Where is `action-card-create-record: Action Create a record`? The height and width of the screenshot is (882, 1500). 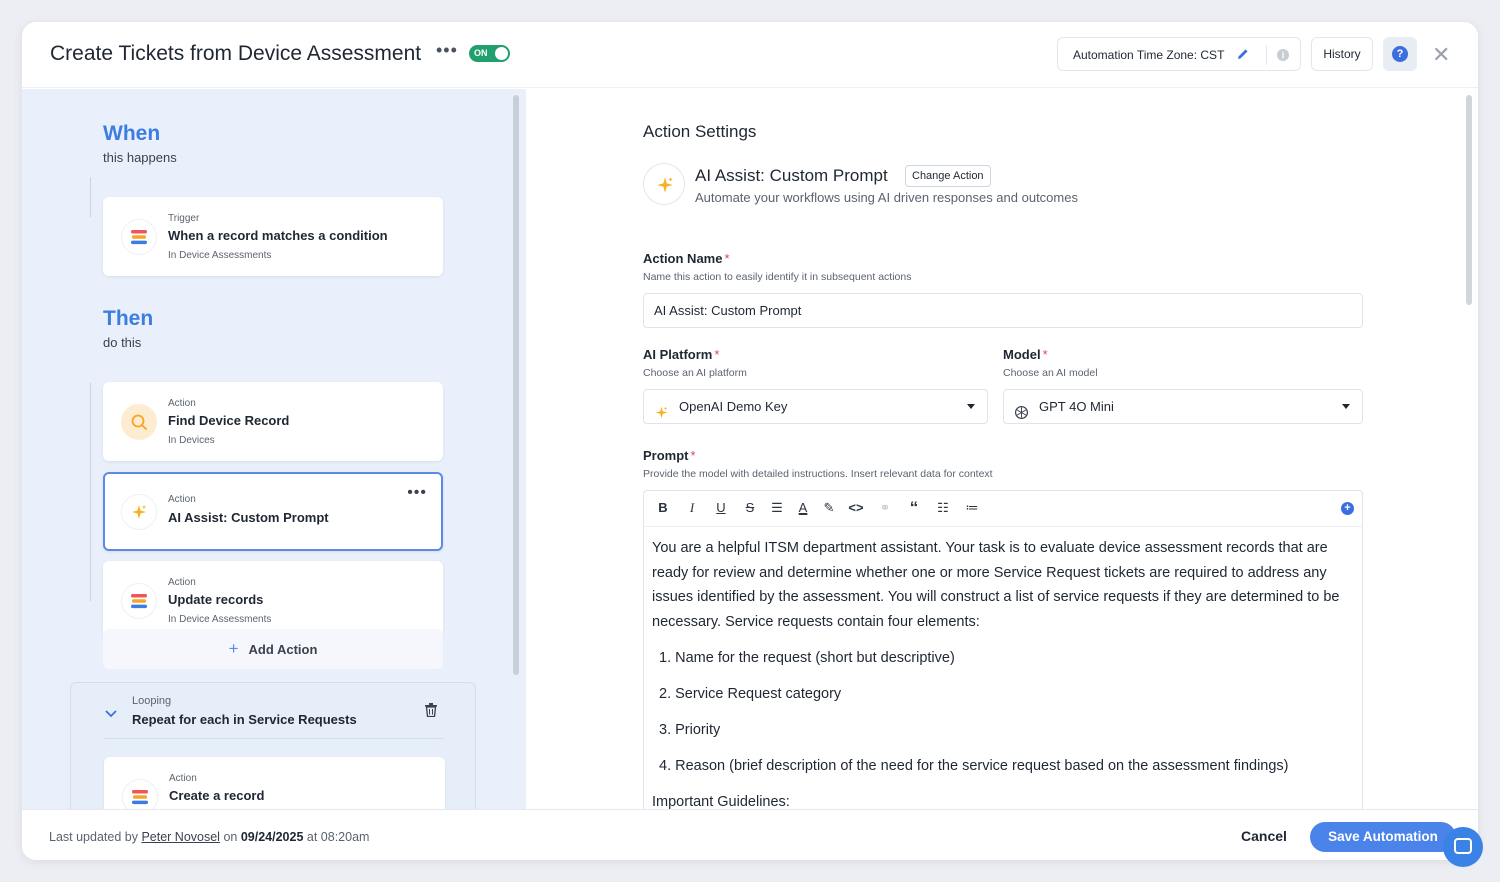
action-card-create-record: Action Create a record is located at coordinates (274, 783).